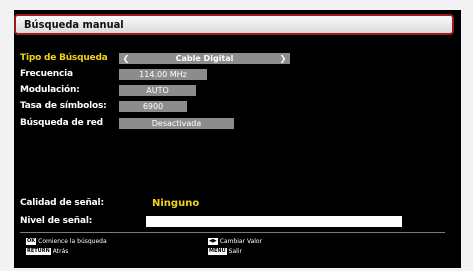 This screenshot has height=271, width=473. I want to click on change-value-hint: ◀▶ Cambiar Valor, so click(235, 242).